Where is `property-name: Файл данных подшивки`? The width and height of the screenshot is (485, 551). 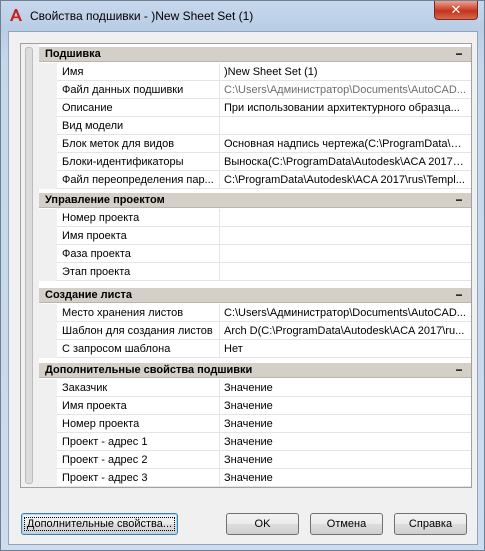 property-name: Файл данных подшивки is located at coordinates (123, 90).